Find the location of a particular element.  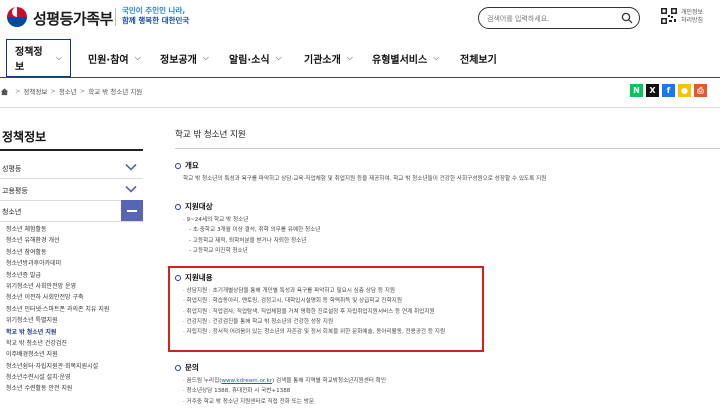

sidebar-item-label: 청소년 is located at coordinates (12, 212).